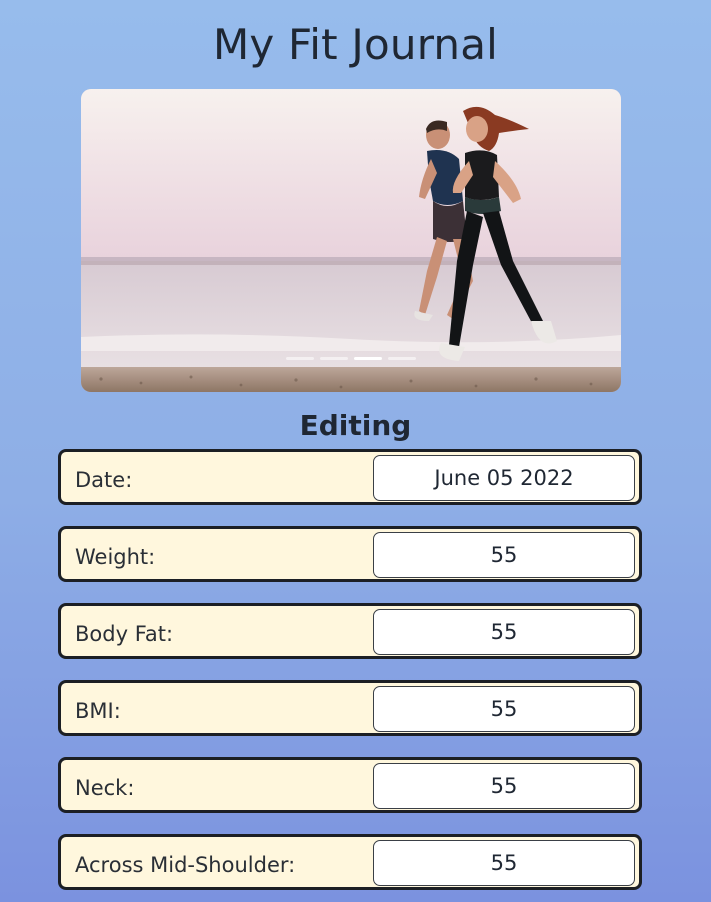 Image resolution: width=711 pixels, height=902 pixels. Describe the element at coordinates (504, 786) in the screenshot. I see `neck-input` at that location.